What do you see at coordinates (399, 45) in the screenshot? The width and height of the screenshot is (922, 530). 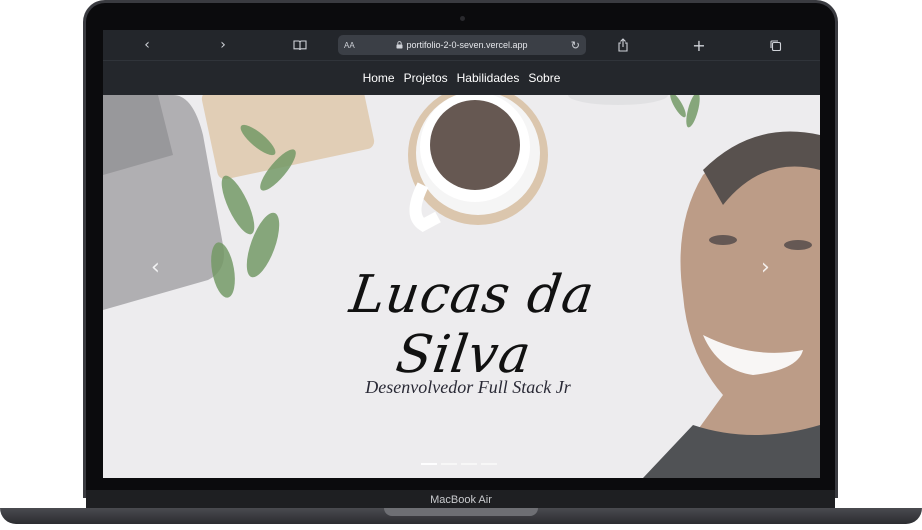 I see `lock-icon` at bounding box center [399, 45].